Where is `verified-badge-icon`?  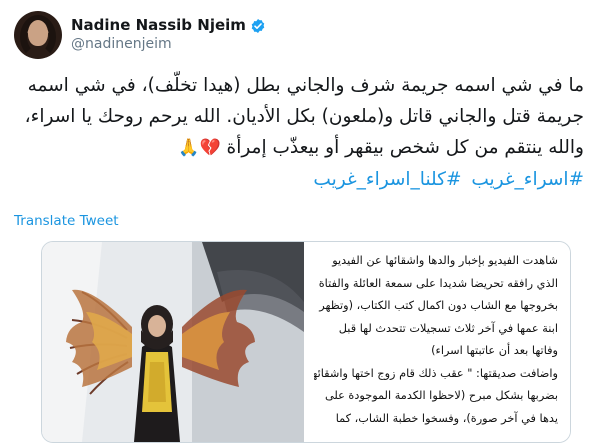 verified-badge-icon is located at coordinates (258, 26).